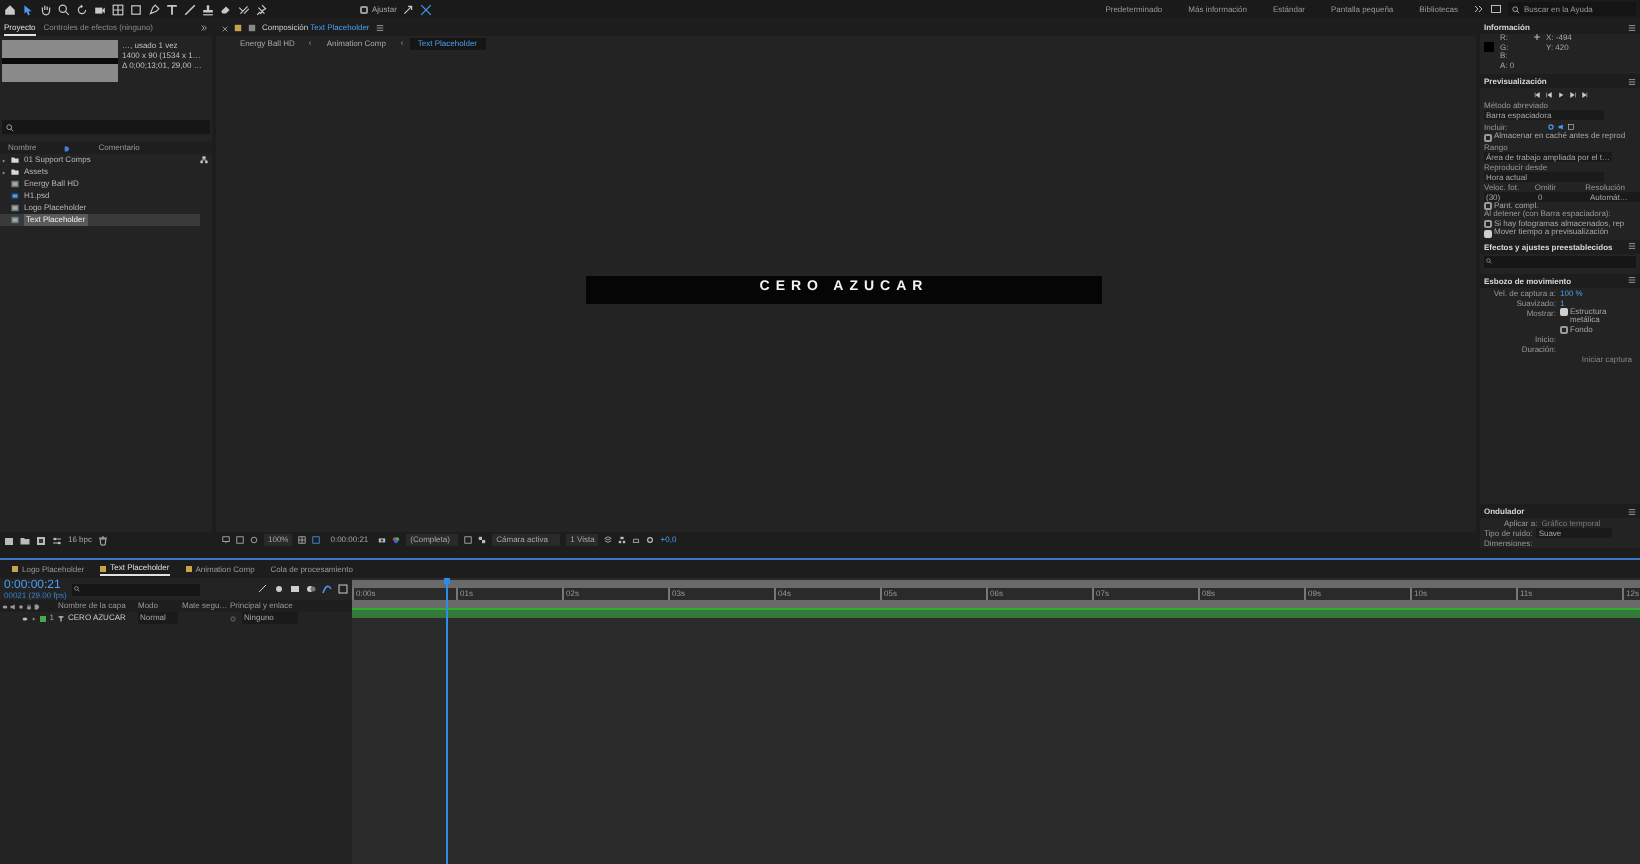 Image resolution: width=1640 pixels, height=864 pixels. What do you see at coordinates (1537, 37) in the screenshot?
I see `crosshair-icon` at bounding box center [1537, 37].